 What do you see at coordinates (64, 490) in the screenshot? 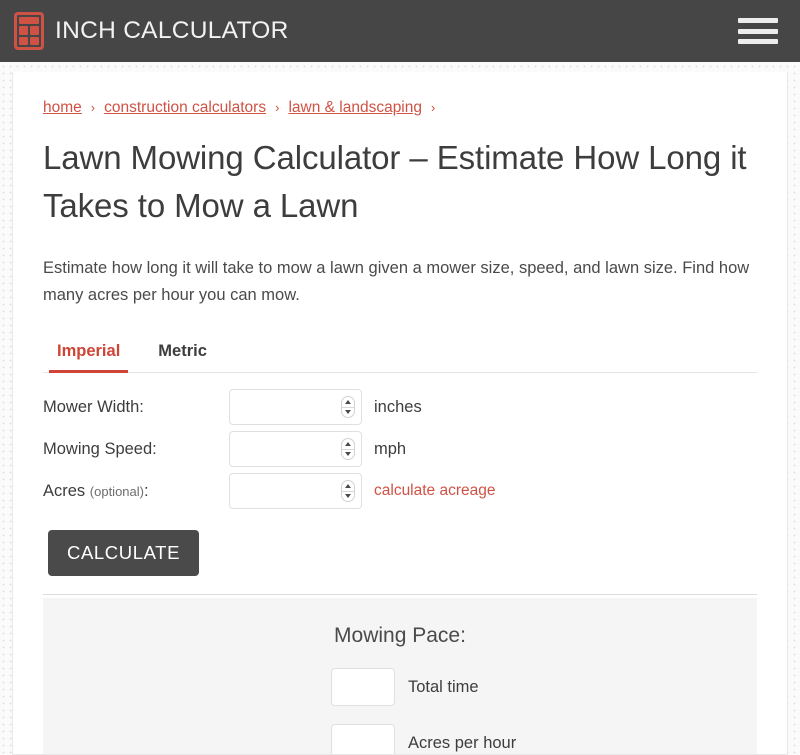
I see `acres-label-text: Acres` at bounding box center [64, 490].